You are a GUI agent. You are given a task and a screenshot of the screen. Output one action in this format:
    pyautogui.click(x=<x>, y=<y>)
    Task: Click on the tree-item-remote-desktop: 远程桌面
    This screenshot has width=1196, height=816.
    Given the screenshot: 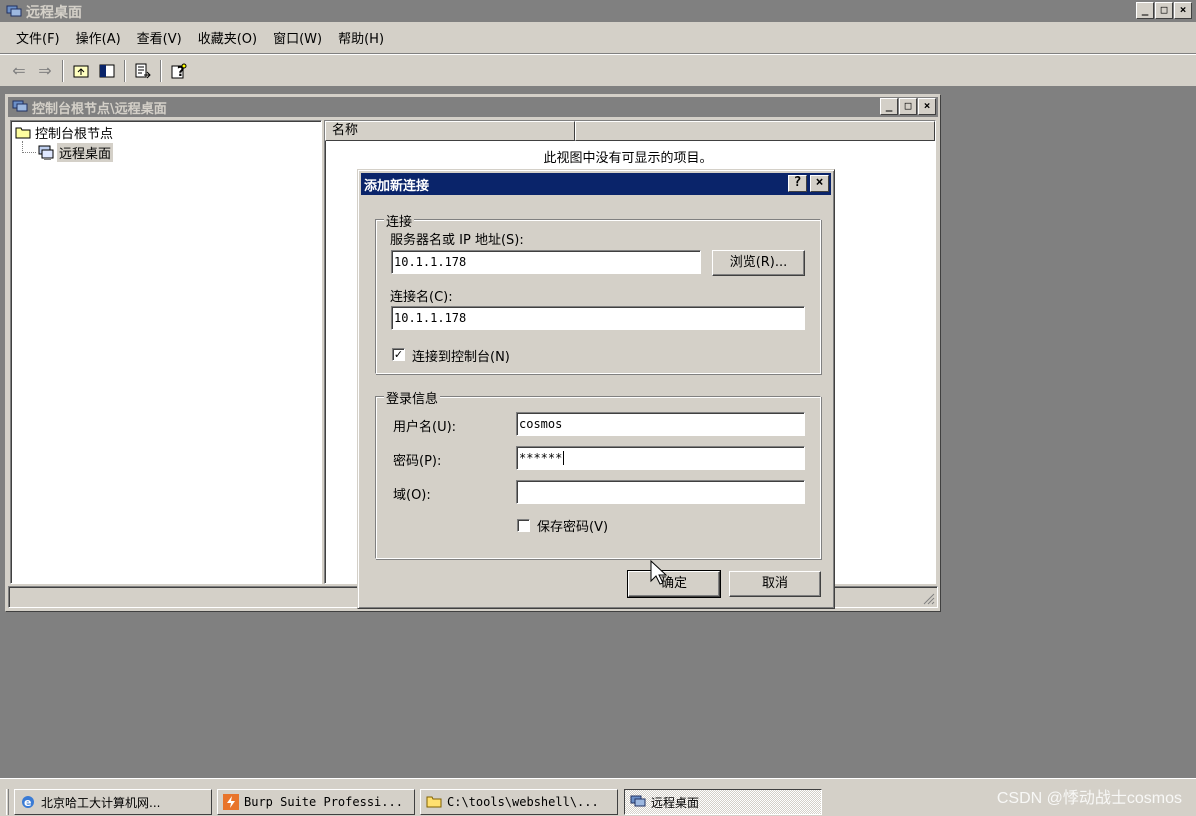 What is the action you would take?
    pyautogui.click(x=75, y=152)
    